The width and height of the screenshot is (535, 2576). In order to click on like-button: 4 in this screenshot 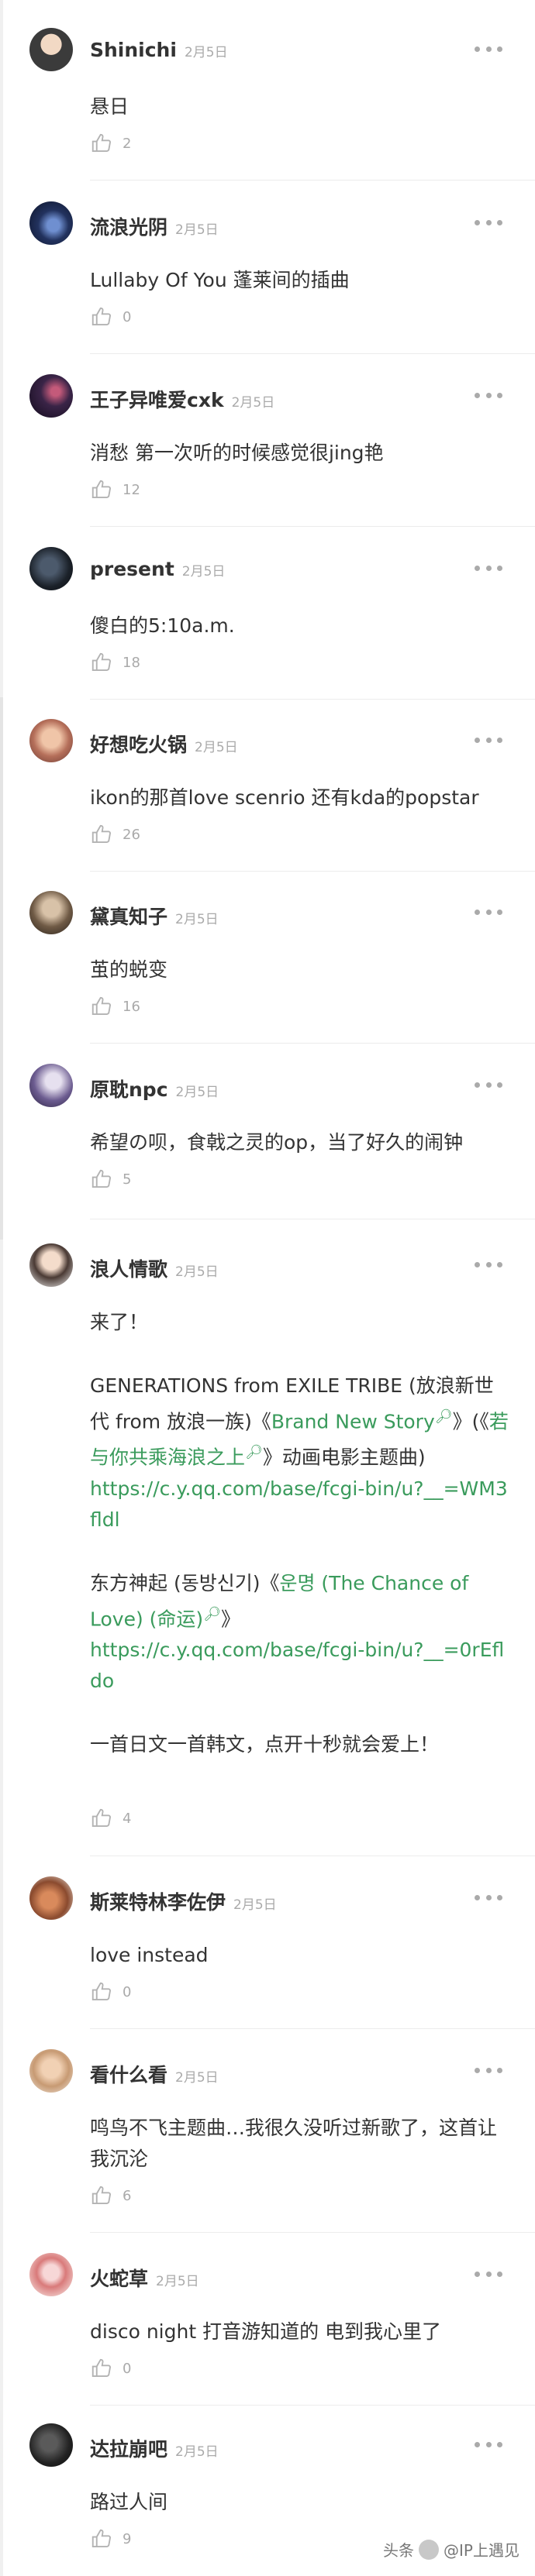, I will do `click(110, 1818)`.